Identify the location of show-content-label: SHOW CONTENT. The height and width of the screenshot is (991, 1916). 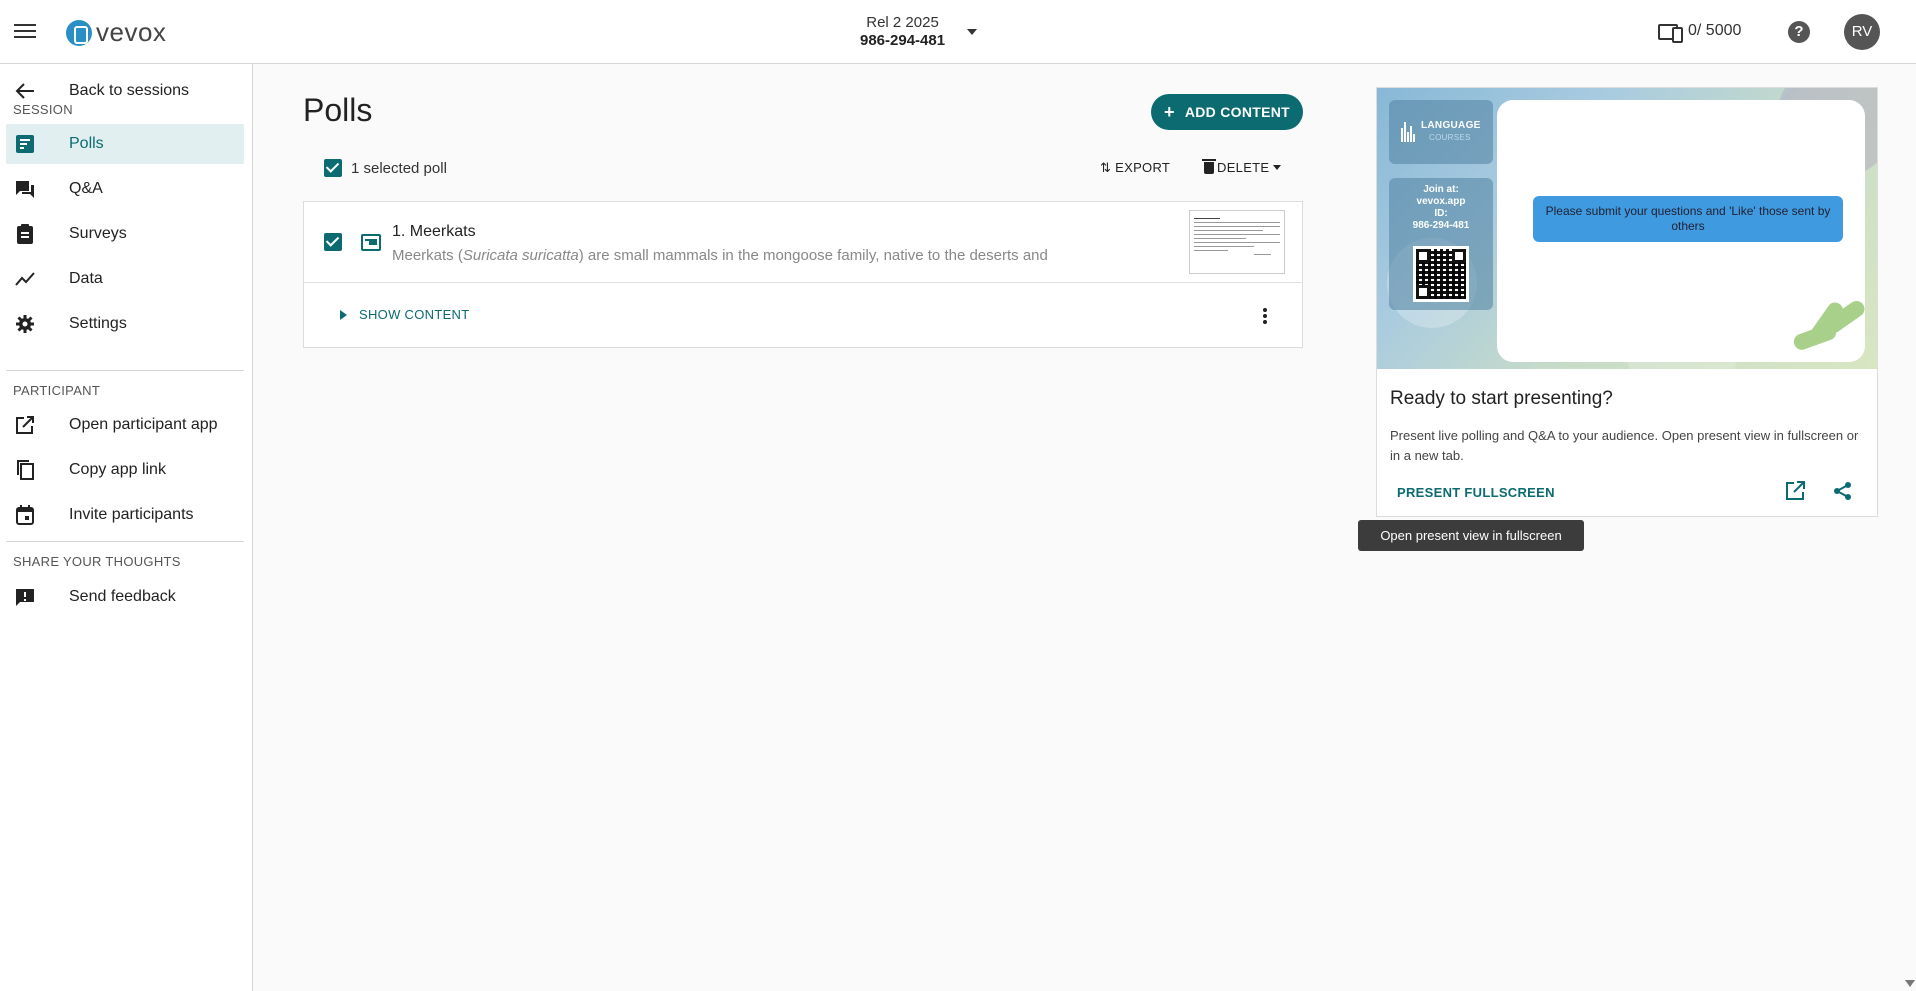
(414, 314).